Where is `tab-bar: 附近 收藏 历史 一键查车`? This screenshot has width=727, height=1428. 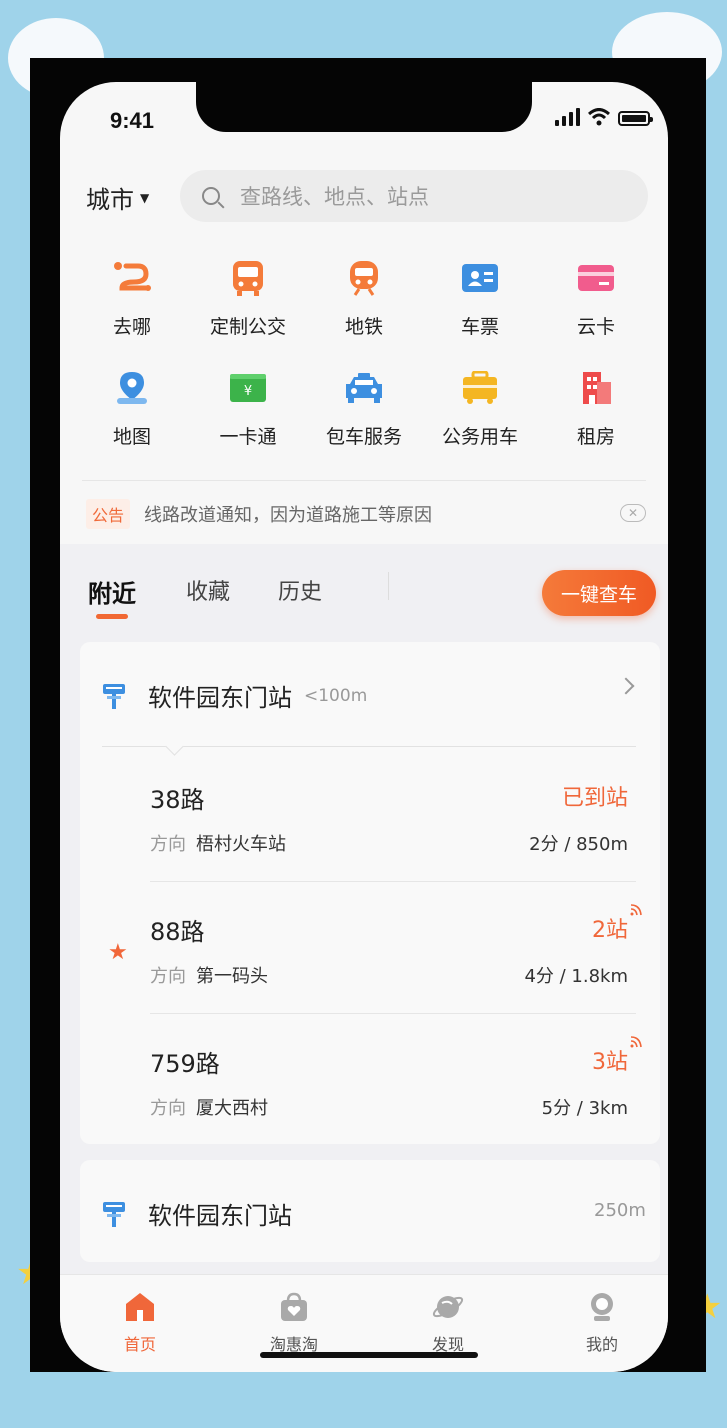 tab-bar: 附近 收藏 历史 一键查车 is located at coordinates (364, 592).